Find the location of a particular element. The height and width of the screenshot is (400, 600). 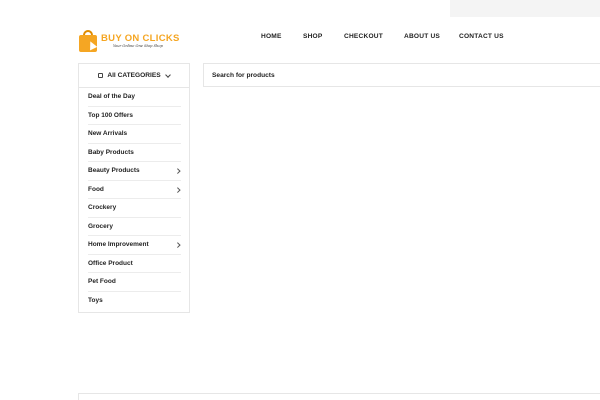

category-item: New Arrivals is located at coordinates (134, 134).